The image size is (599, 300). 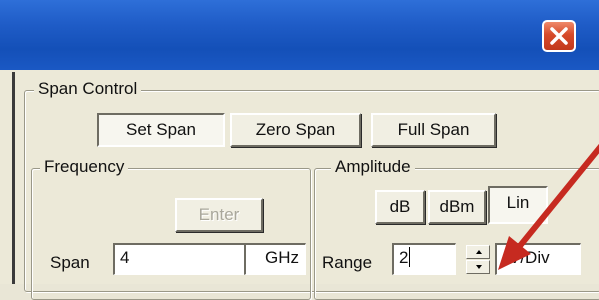 I want to click on pointer-arrow-icon, so click(x=548, y=206).